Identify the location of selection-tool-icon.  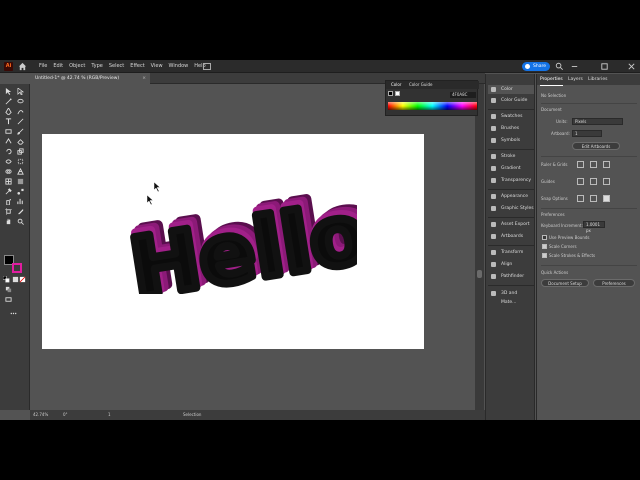
(8, 91).